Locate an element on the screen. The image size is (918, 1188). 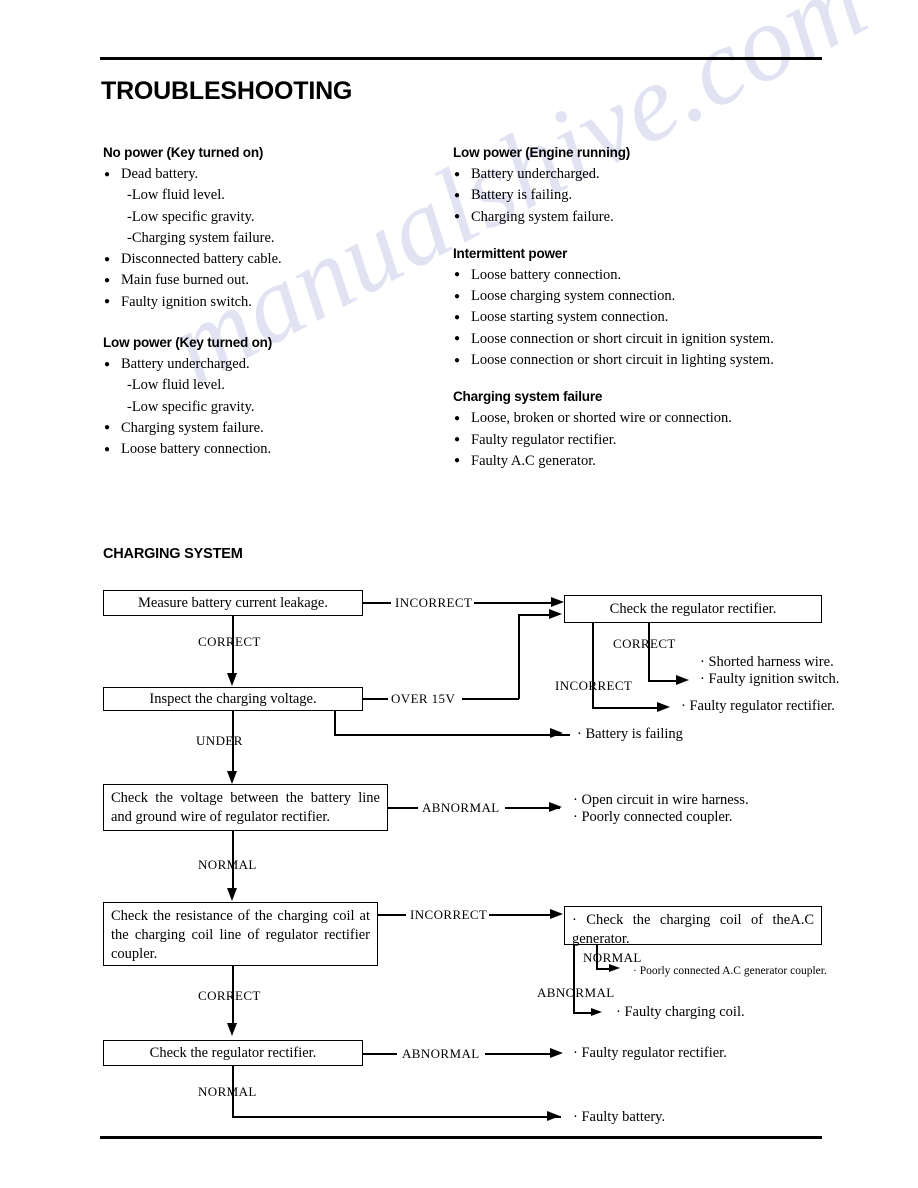
flow-label-incorrect-coil: INCORRECT is located at coordinates (449, 914).